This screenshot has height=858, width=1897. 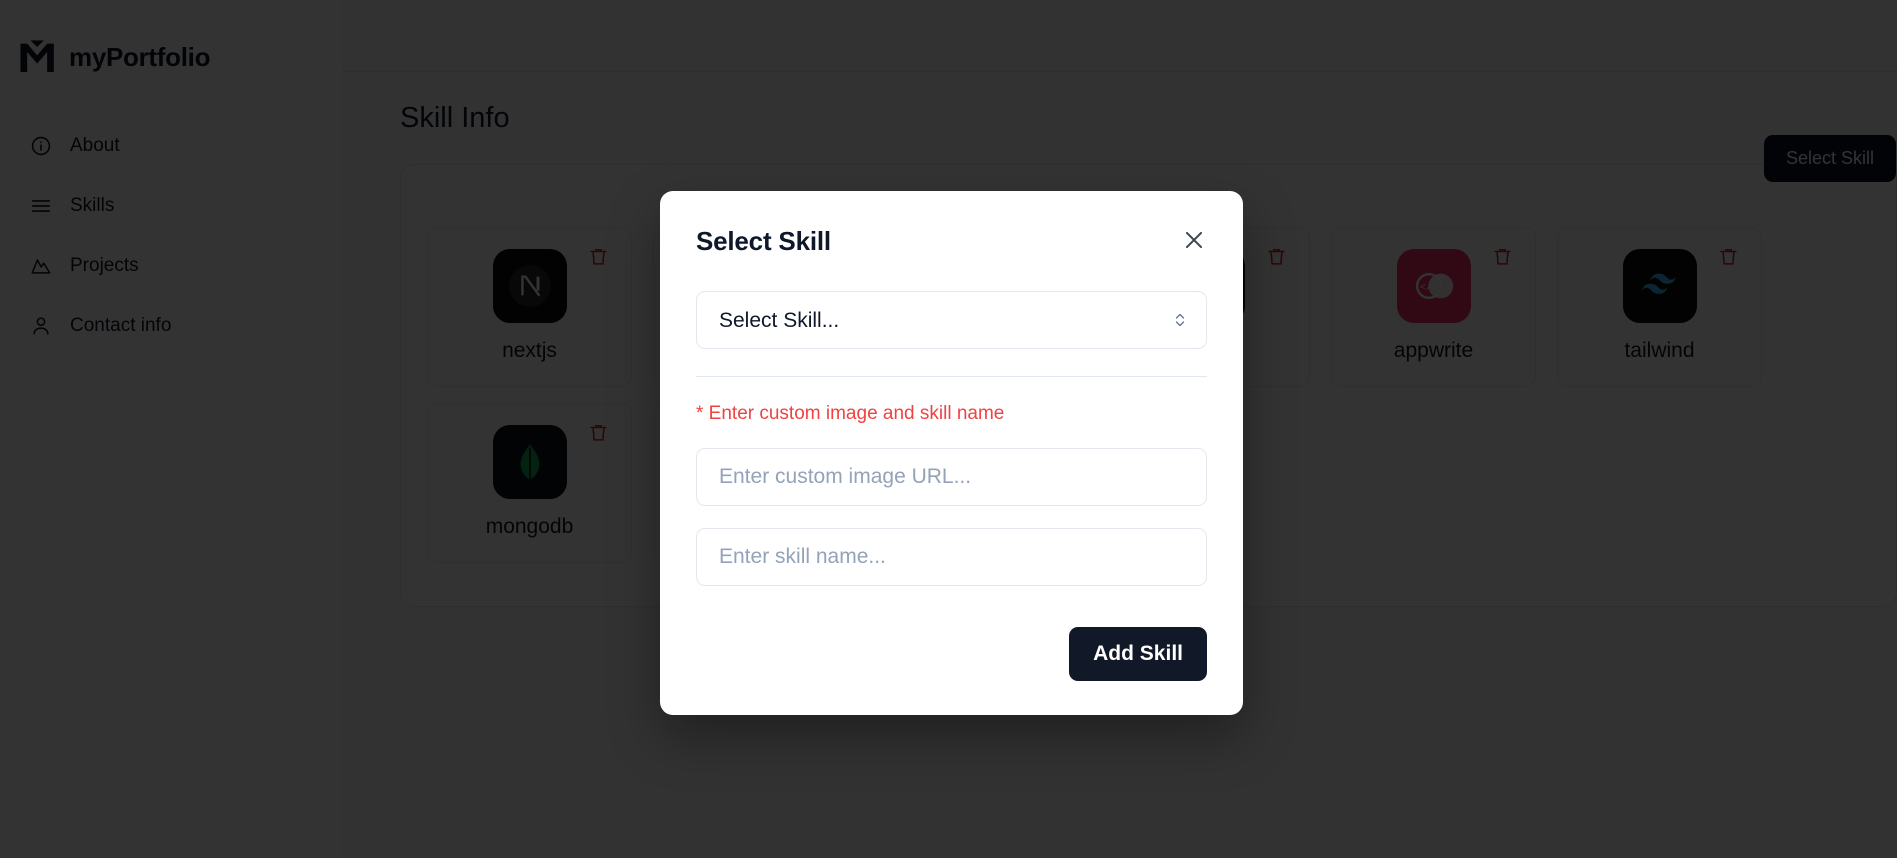 I want to click on skill-name-input, so click(x=951, y=557).